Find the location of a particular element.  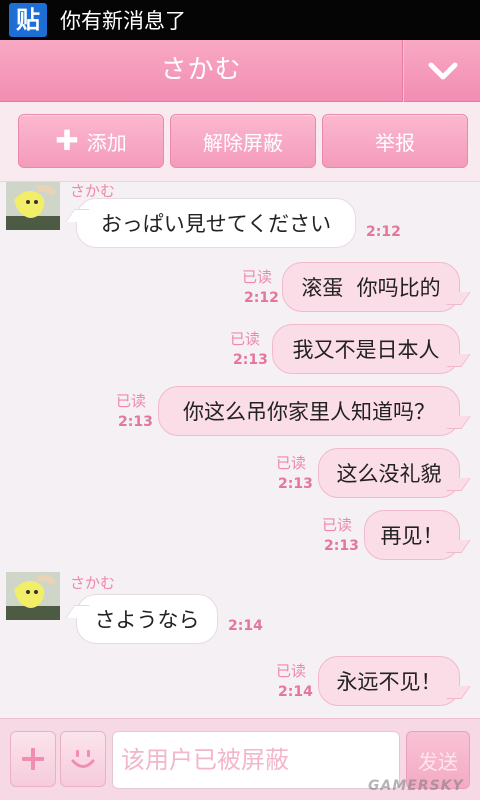

send-label: 发送 is located at coordinates (438, 761).